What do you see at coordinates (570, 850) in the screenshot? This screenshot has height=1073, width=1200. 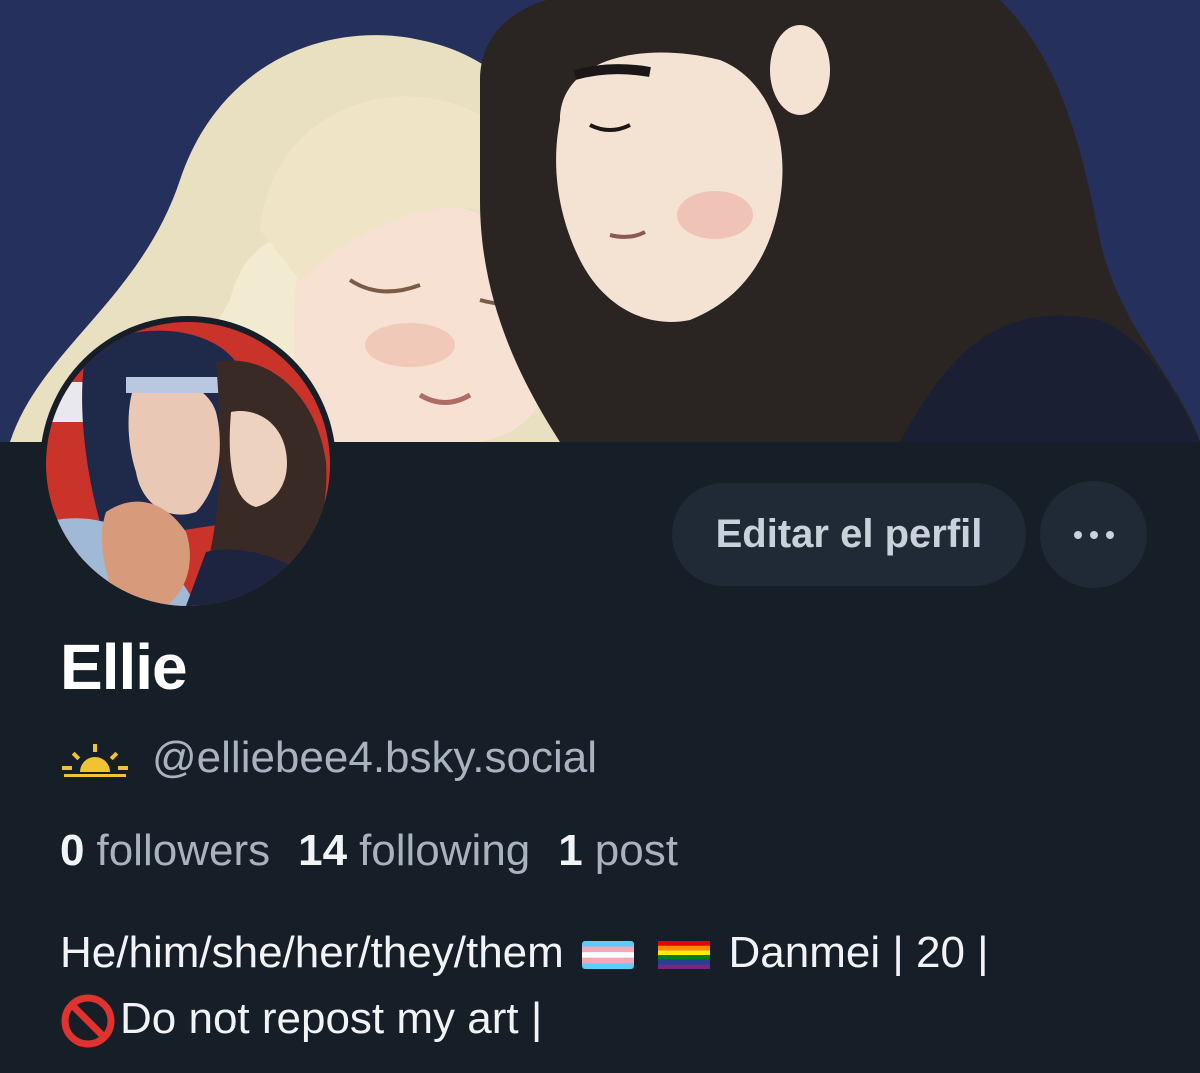 I see `posts-count: 1` at bounding box center [570, 850].